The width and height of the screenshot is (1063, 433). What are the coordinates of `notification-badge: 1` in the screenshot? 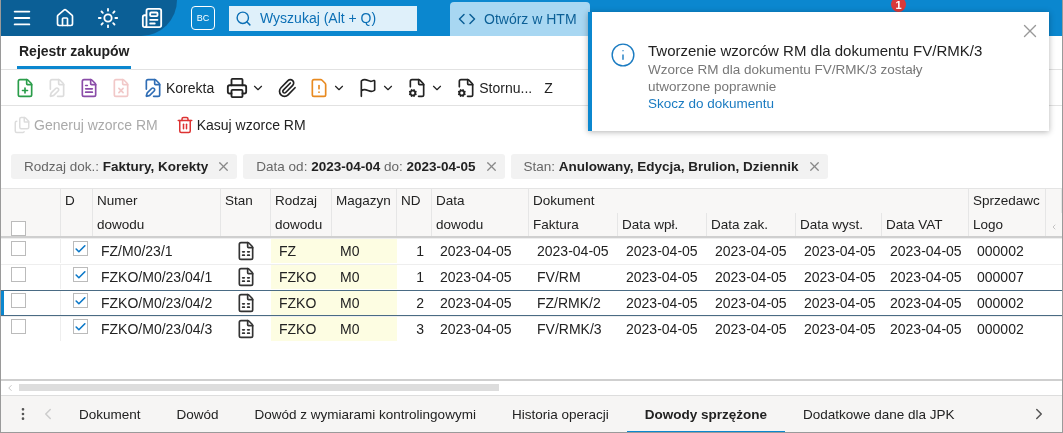 It's located at (898, 6).